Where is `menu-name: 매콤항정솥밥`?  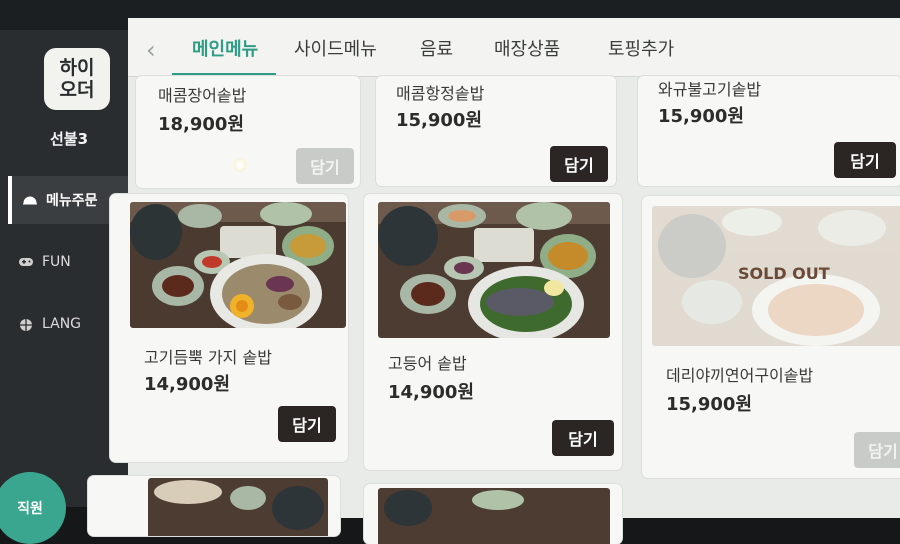 menu-name: 매콤항정솥밥 is located at coordinates (440, 93).